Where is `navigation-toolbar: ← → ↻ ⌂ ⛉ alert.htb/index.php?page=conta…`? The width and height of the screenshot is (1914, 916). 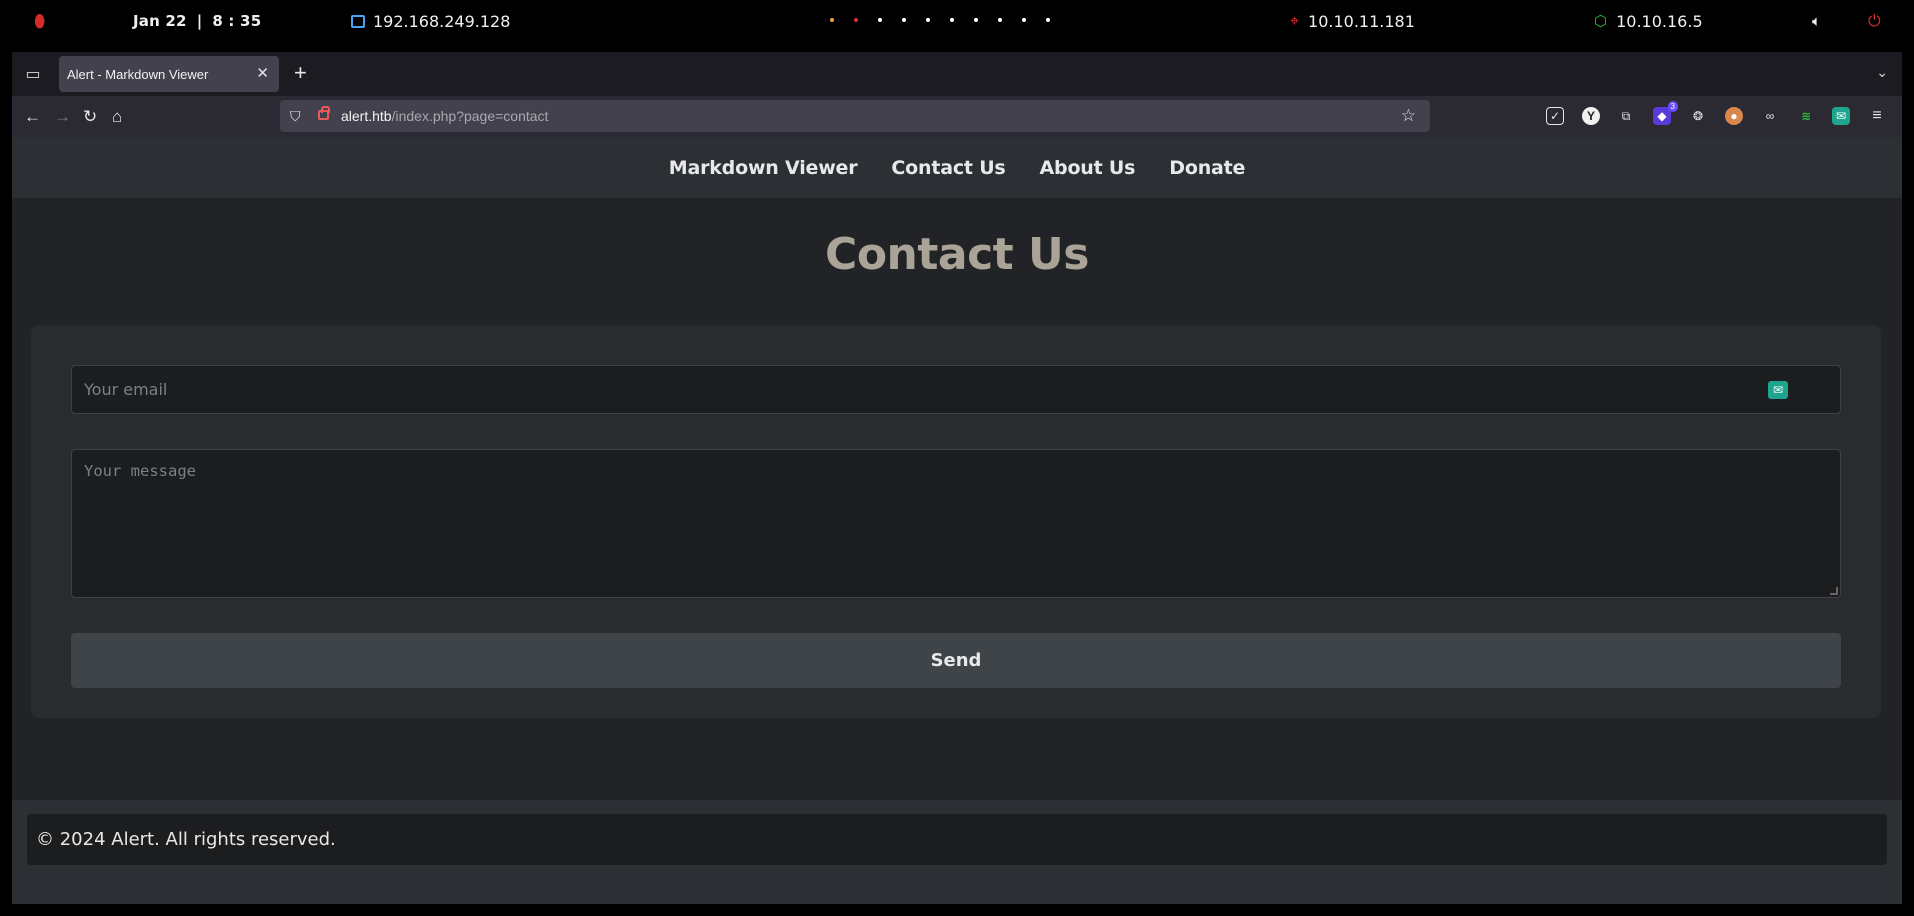 navigation-toolbar: ← → ↻ ⌂ ⛉ alert.htb/index.php?page=conta… is located at coordinates (957, 116).